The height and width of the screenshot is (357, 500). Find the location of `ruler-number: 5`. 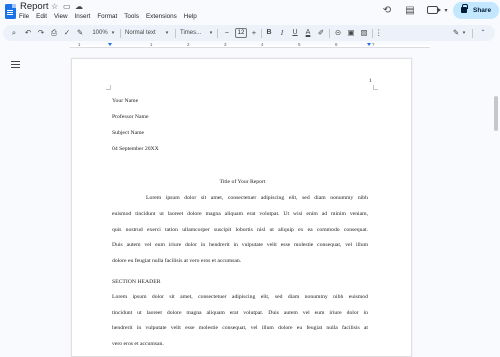

ruler-number: 5 is located at coordinates (299, 44).